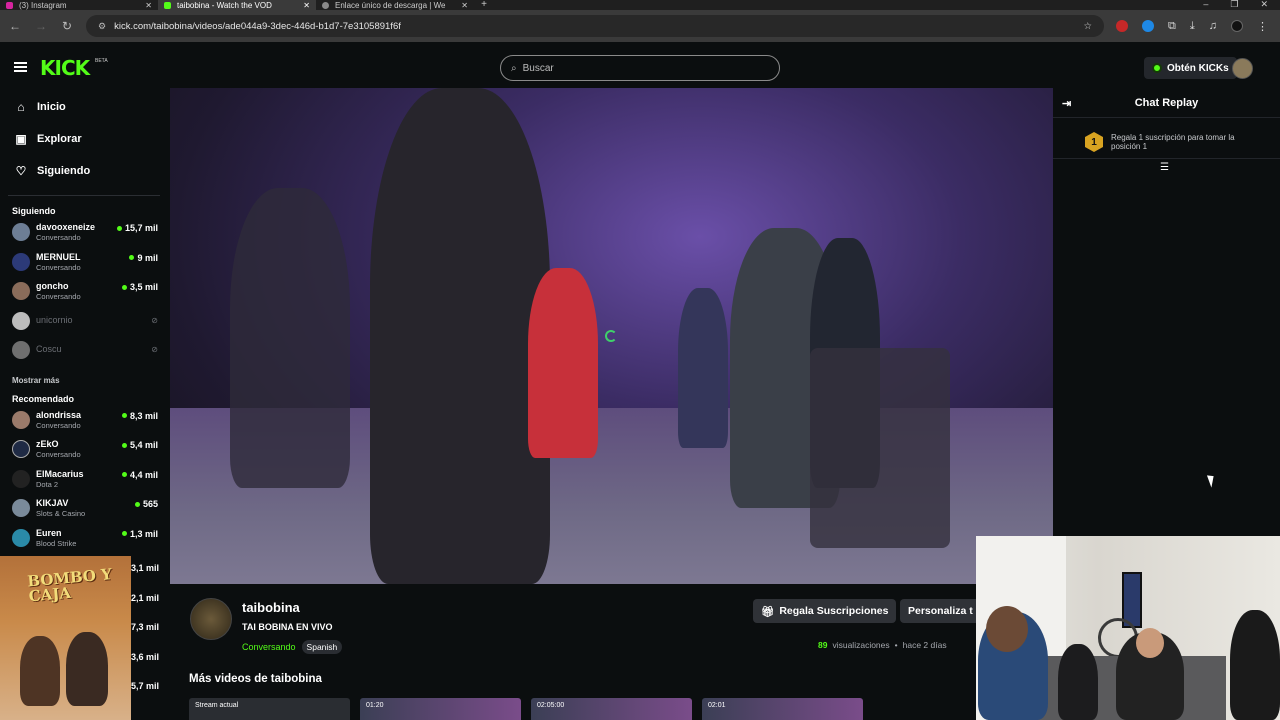 The image size is (1280, 720). What do you see at coordinates (21, 171) in the screenshot?
I see `heart-icon: ♡` at bounding box center [21, 171].